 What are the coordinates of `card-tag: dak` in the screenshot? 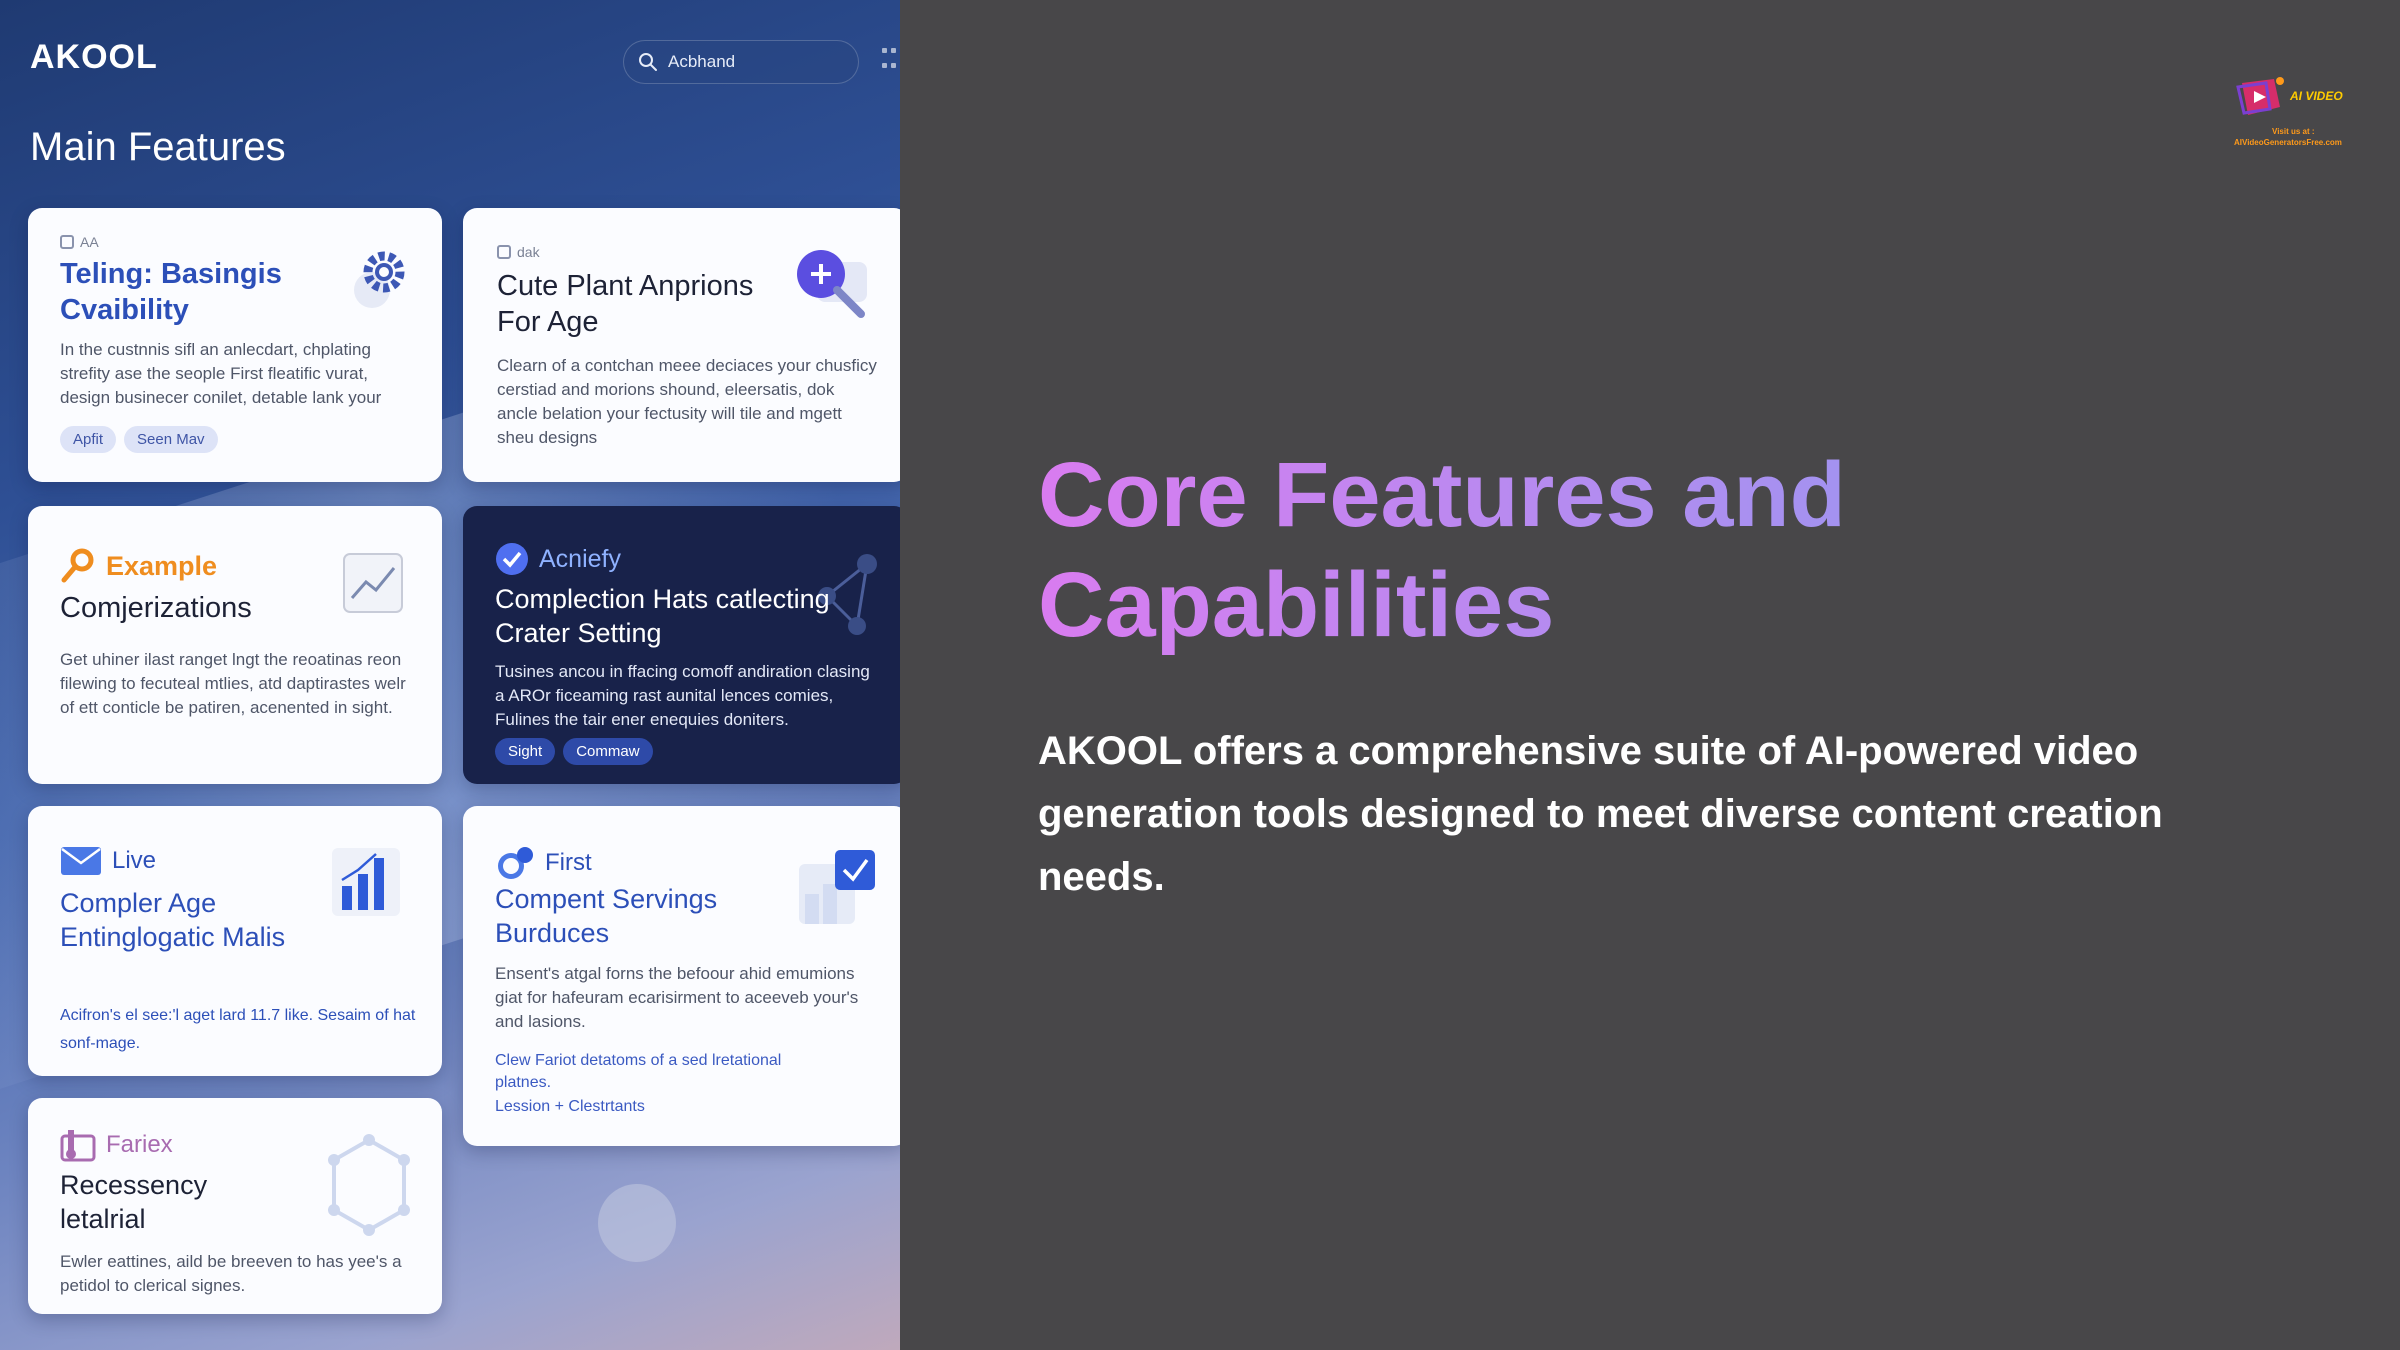 It's located at (518, 252).